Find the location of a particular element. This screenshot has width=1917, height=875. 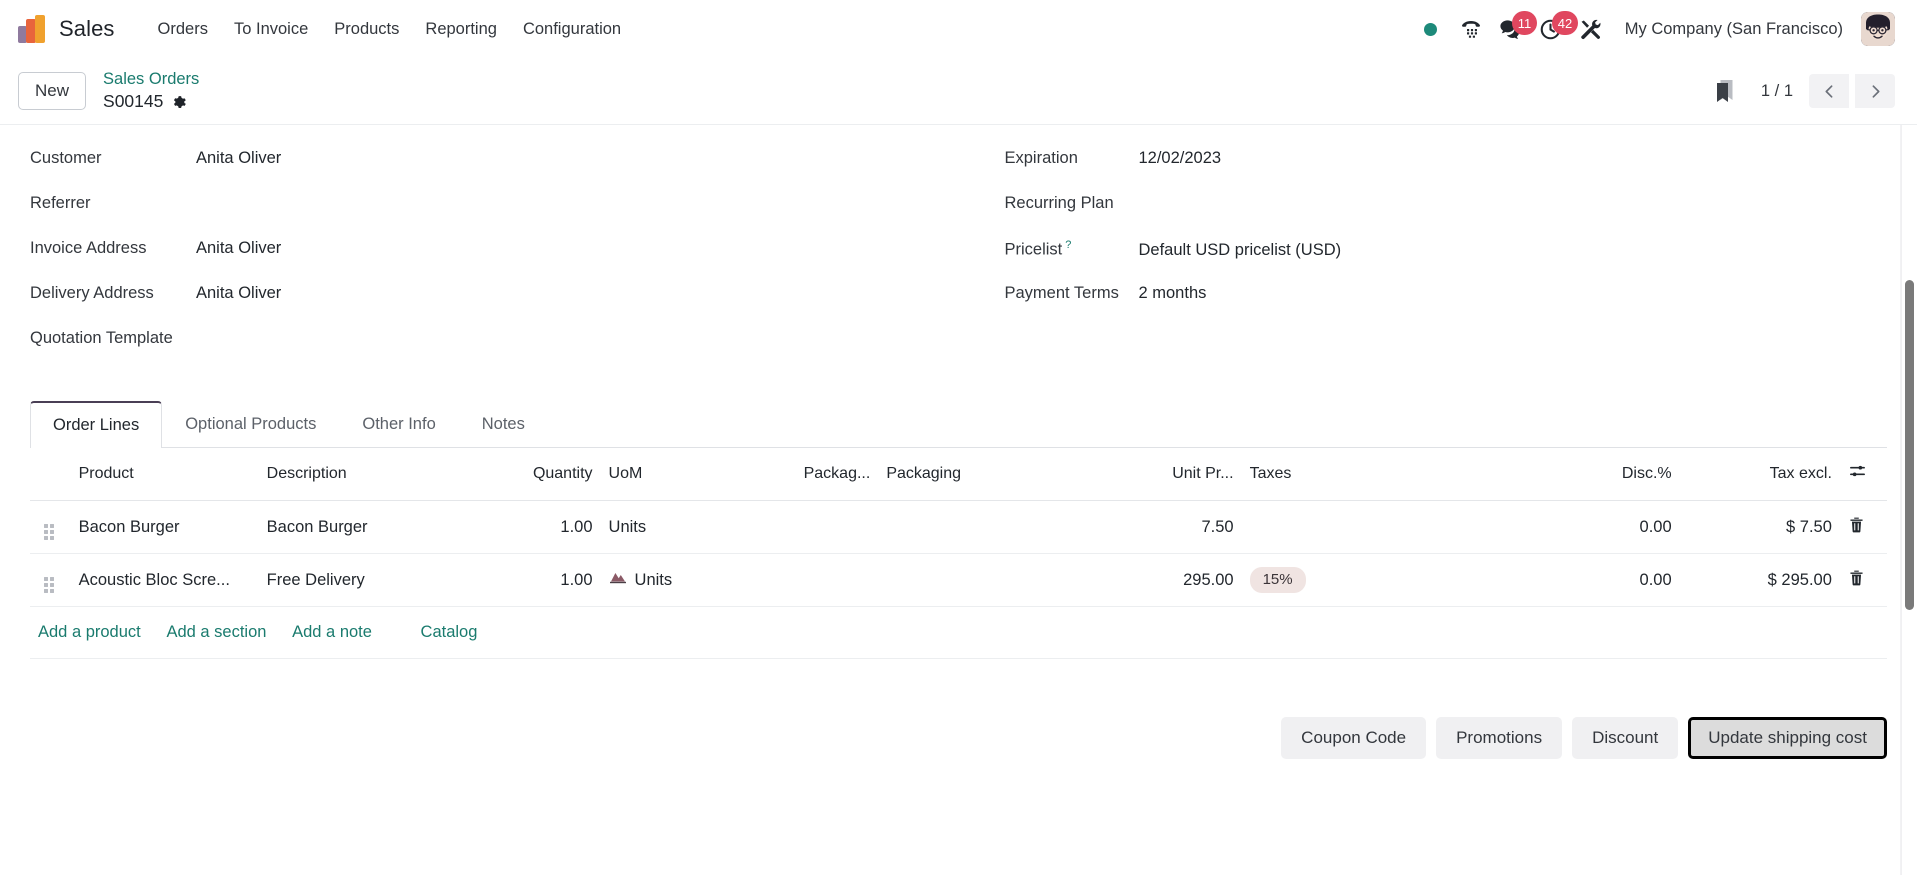

add-a-product-link: Add a product is located at coordinates (89, 632).